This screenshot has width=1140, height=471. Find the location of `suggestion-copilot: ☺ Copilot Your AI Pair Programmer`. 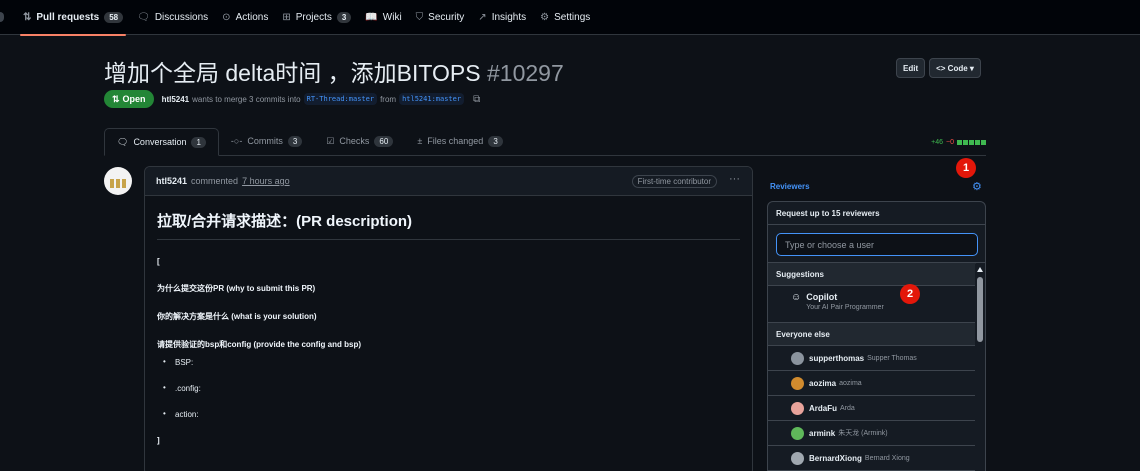

suggestion-copilot: ☺ Copilot Your AI Pair Programmer is located at coordinates (872, 304).